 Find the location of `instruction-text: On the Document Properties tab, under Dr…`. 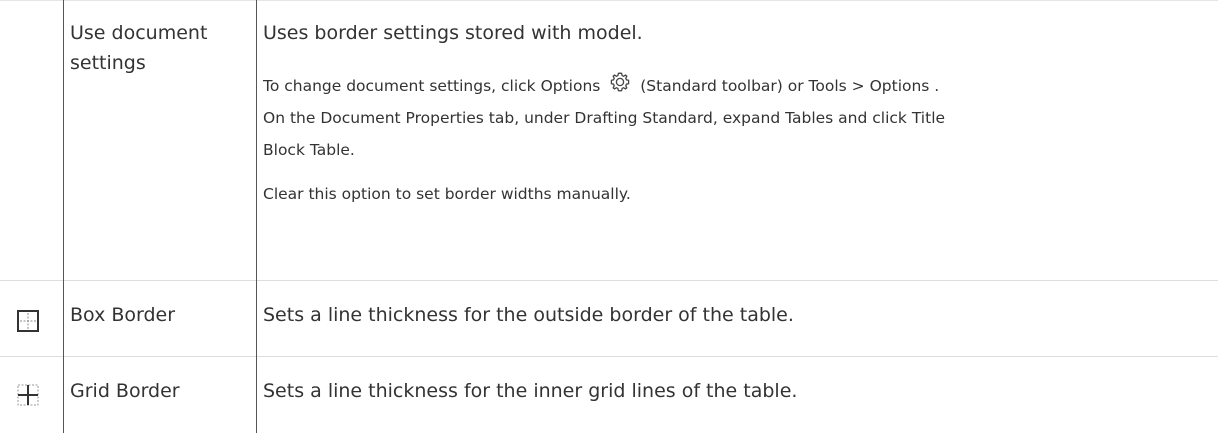

instruction-text: On the Document Properties tab, under Dr… is located at coordinates (604, 118).